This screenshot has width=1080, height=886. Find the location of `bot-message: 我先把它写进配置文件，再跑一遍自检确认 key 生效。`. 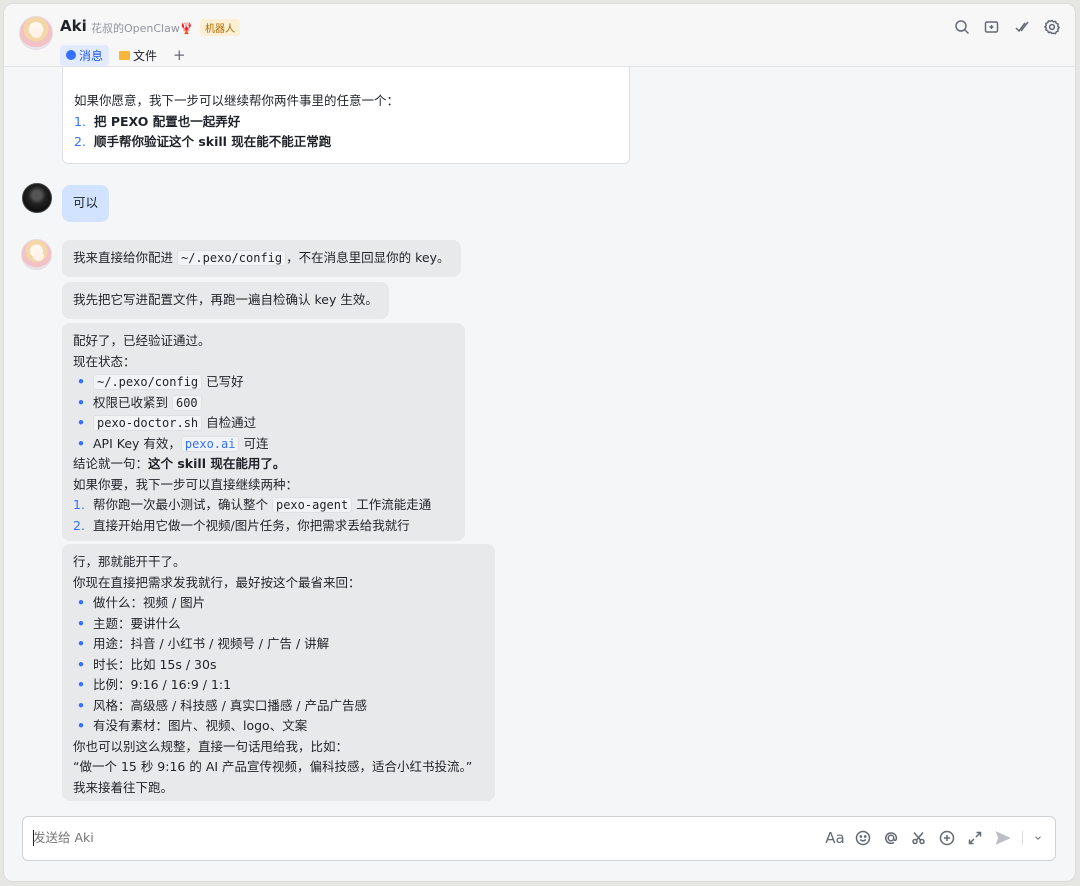

bot-message: 我先把它写进配置文件，再跑一遍自检确认 key 生效。 is located at coordinates (225, 300).